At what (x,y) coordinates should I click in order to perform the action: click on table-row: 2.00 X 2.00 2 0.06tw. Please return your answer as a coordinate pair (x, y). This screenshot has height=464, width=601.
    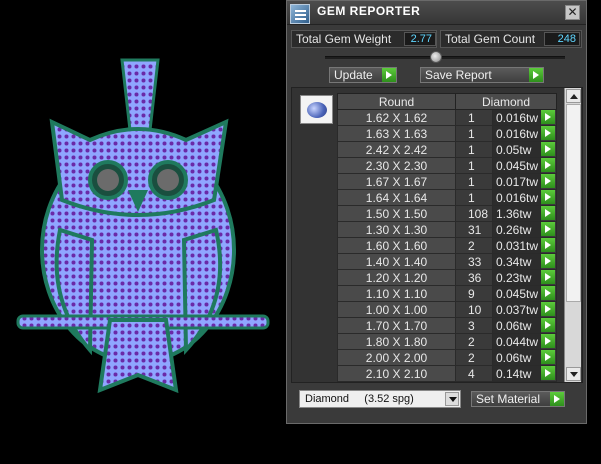
    Looking at the image, I should click on (447, 357).